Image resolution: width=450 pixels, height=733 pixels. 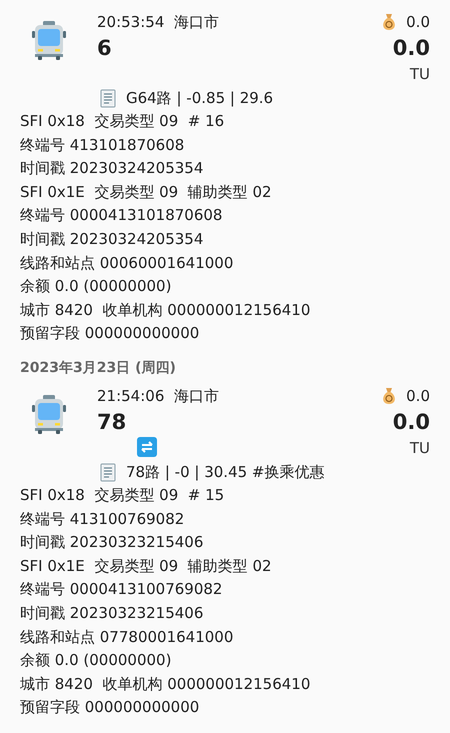 I want to click on detail-line: 终端号 0000413101870608, so click(x=122, y=215).